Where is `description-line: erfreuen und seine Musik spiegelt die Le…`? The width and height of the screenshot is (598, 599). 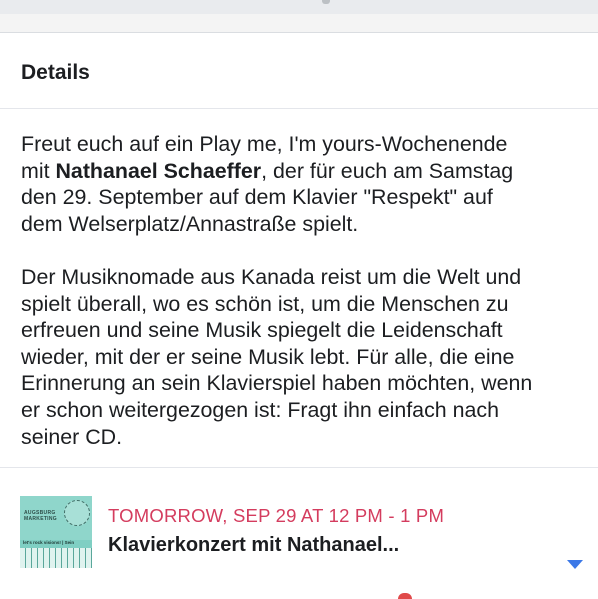 description-line: erfreuen und seine Musik spiegelt die Le… is located at coordinates (262, 330).